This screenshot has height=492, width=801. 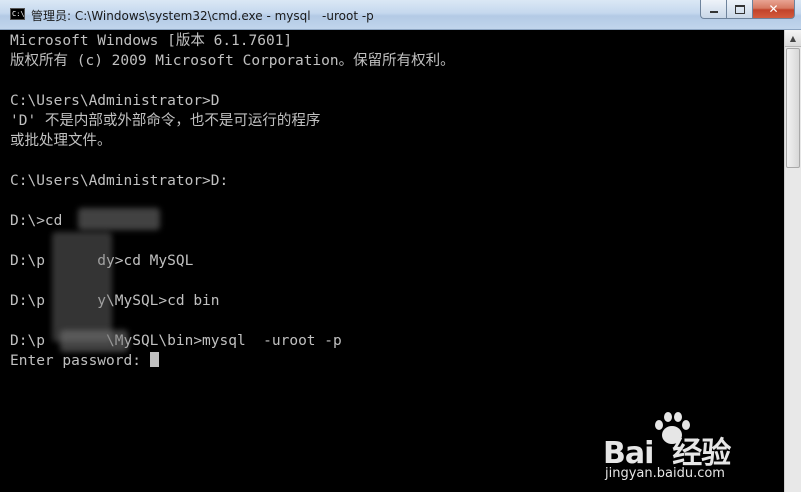 I want to click on console-line: D:\p dy>cd MySQL, so click(x=102, y=261).